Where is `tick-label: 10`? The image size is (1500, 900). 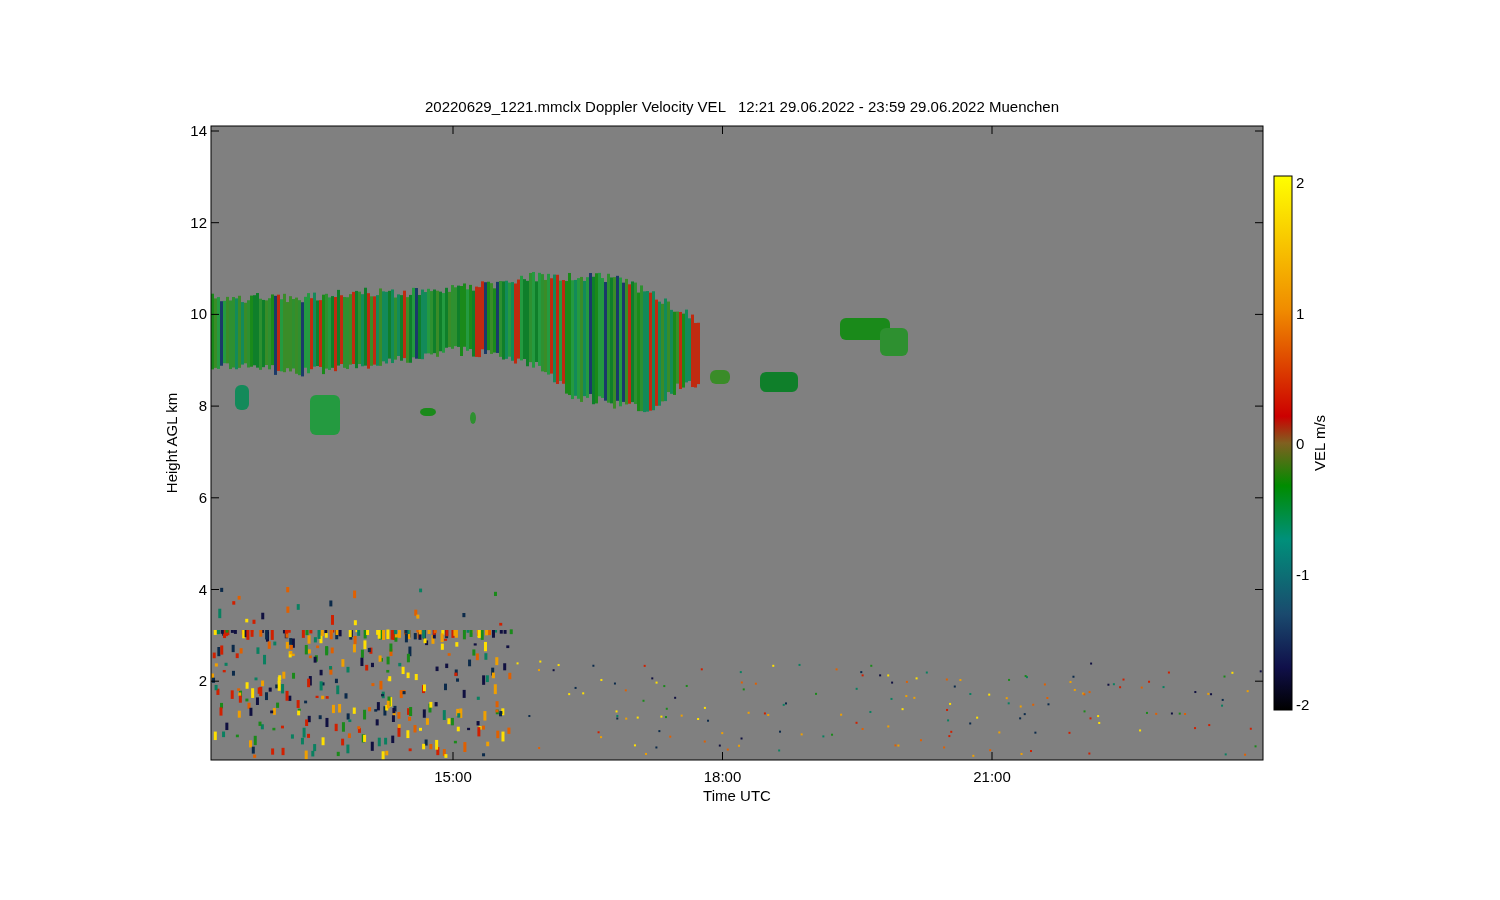
tick-label: 10 is located at coordinates (198, 314).